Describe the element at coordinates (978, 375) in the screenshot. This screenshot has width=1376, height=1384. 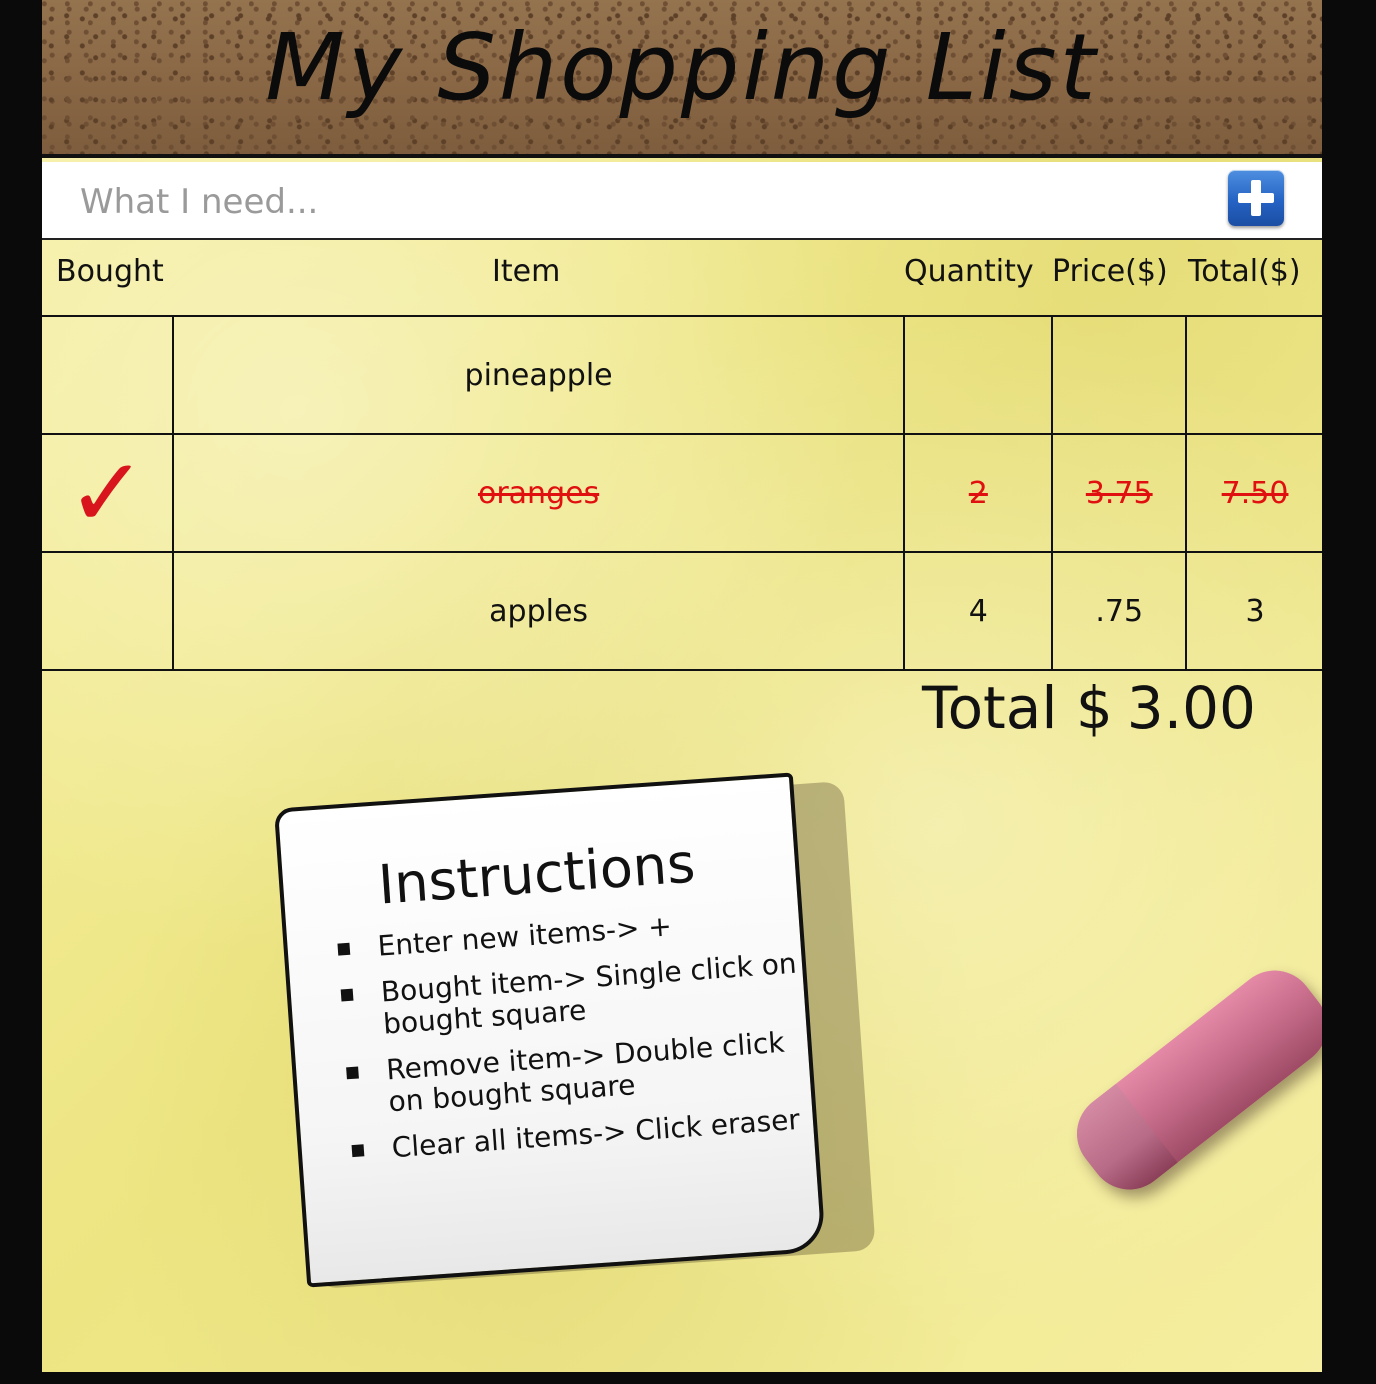
I see `item-quantity` at that location.